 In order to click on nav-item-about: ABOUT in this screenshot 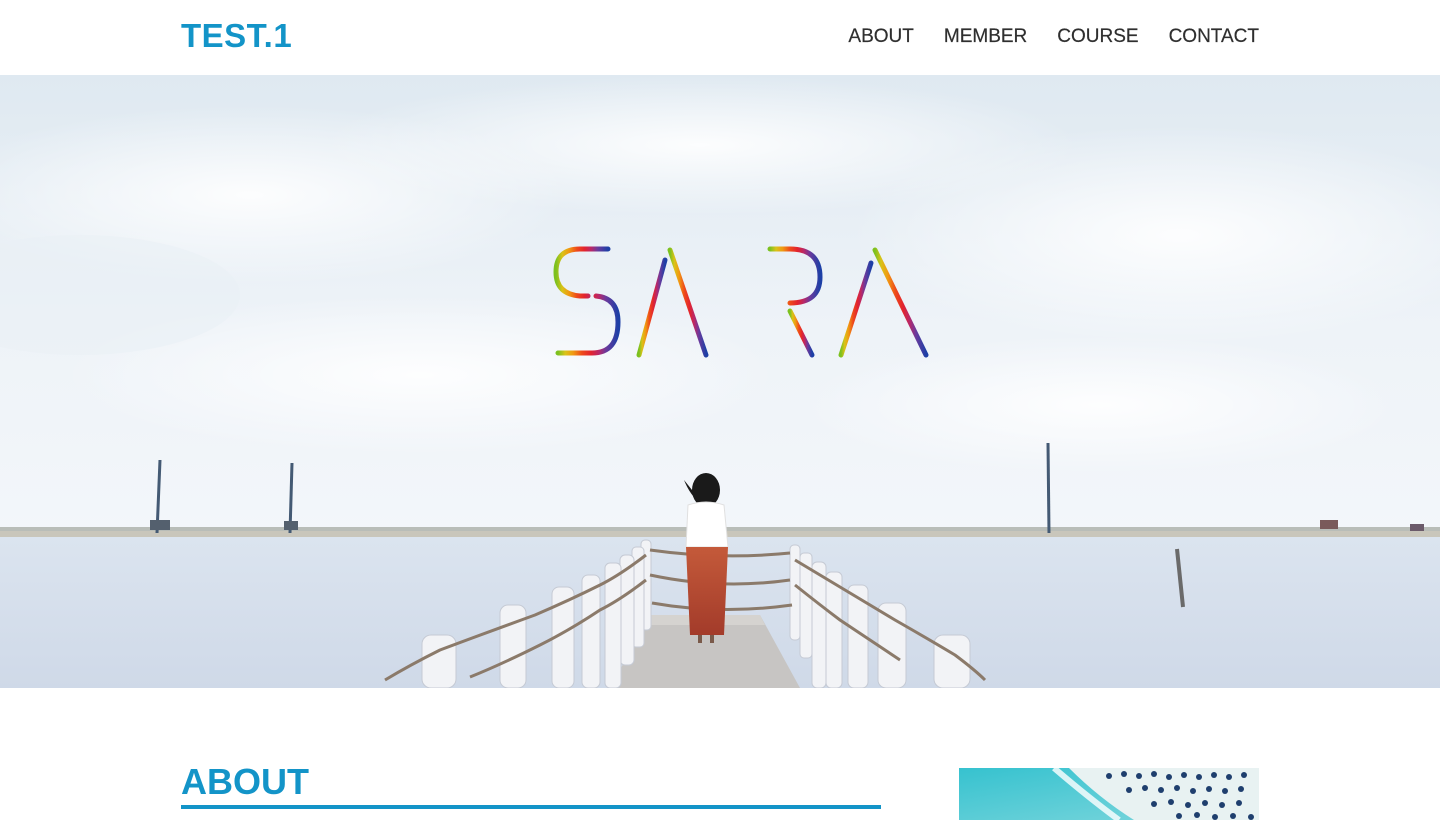, I will do `click(881, 37)`.